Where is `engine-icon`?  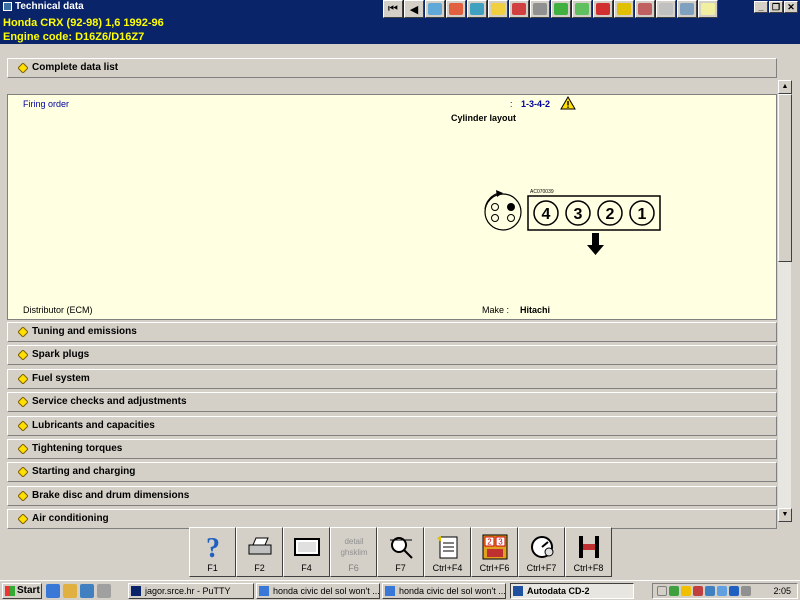 engine-icon is located at coordinates (456, 9).